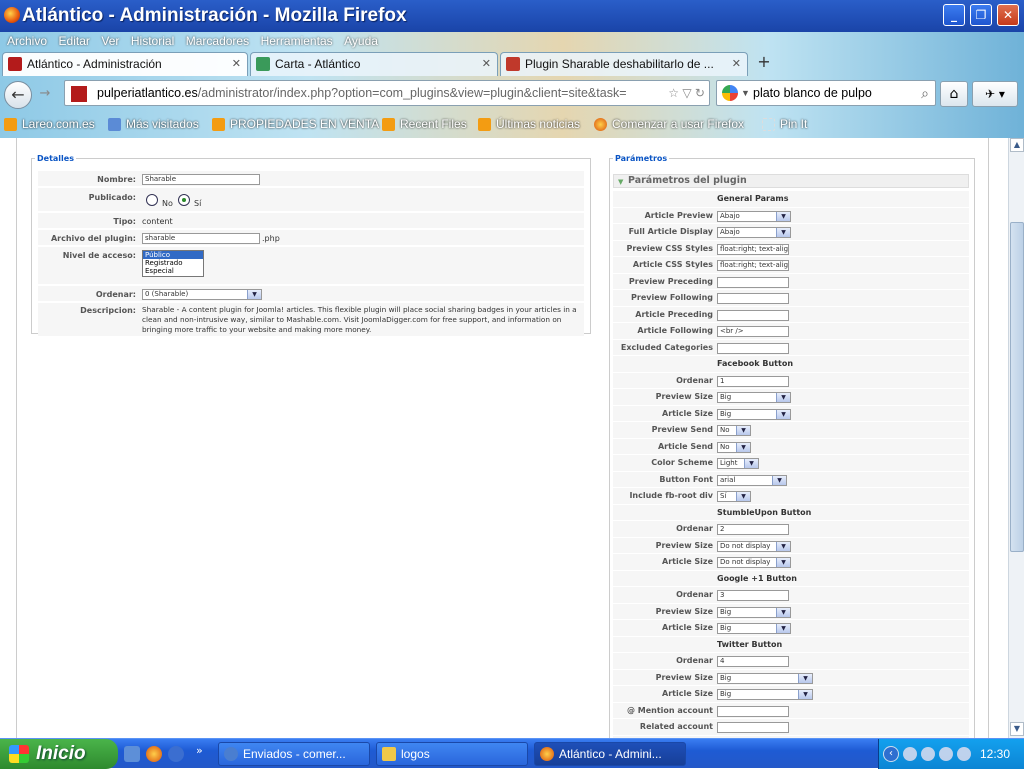 This screenshot has height=769, width=1024. Describe the element at coordinates (201, 238) in the screenshot. I see `archivo-input: sharable` at that location.